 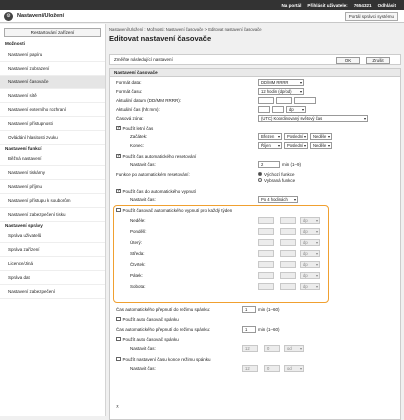 I want to click on summer-end-month: Říjen, so click(x=270, y=145).